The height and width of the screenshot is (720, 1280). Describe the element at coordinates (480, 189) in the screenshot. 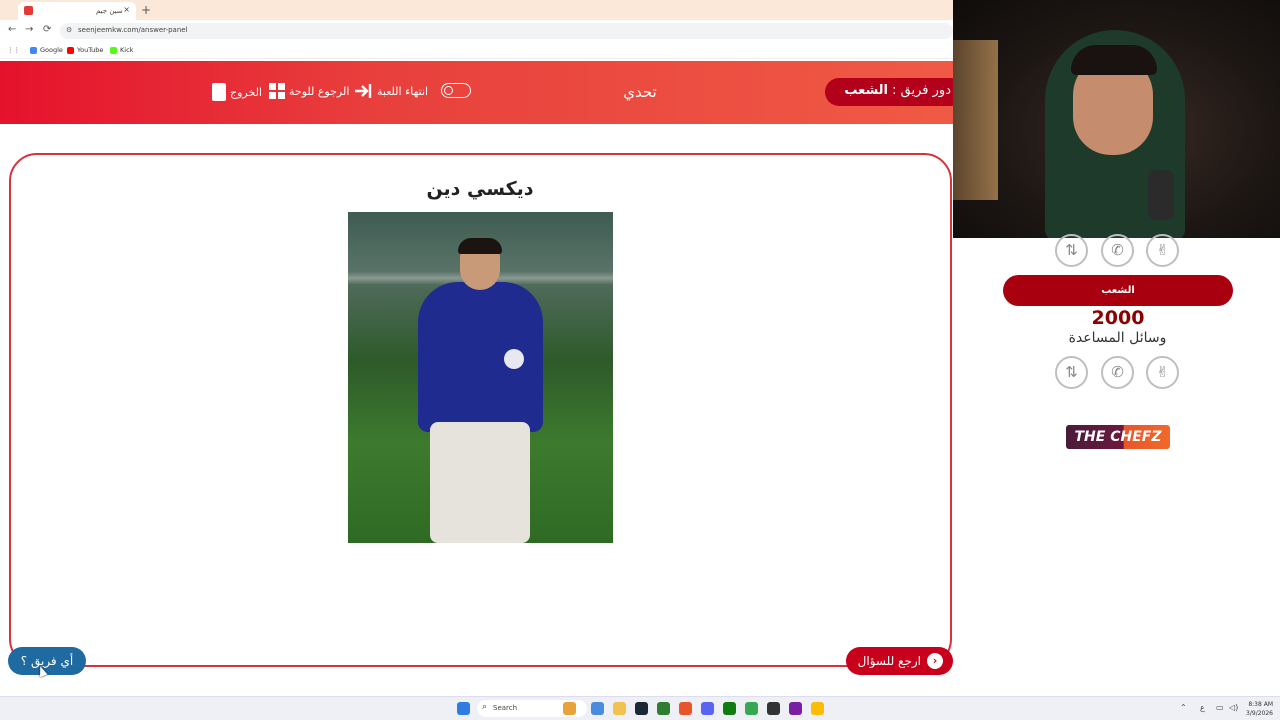

I see `answer-title: ديكسي دين` at that location.